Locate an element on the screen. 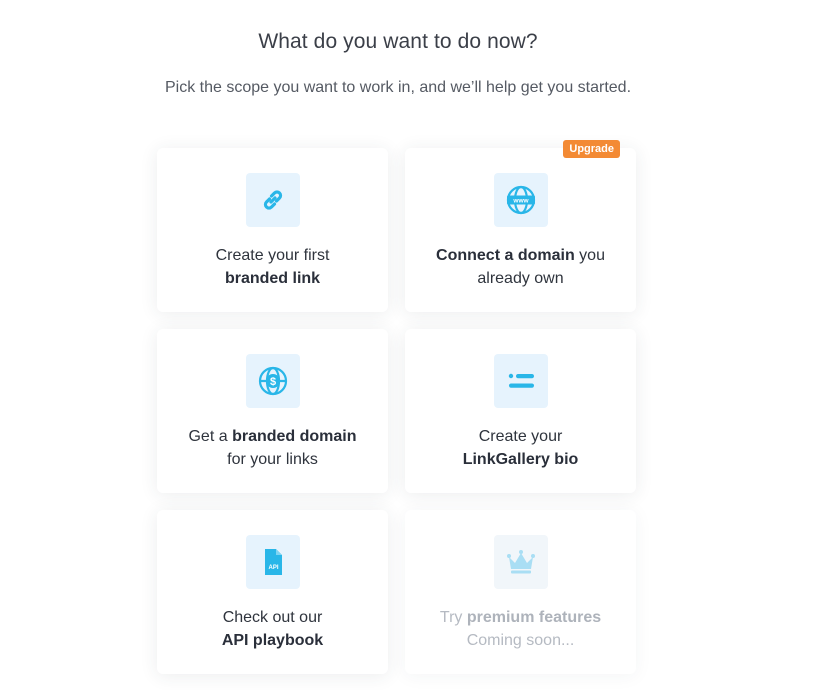 The height and width of the screenshot is (690, 837). upgrade-badge: Upgrade is located at coordinates (591, 149).